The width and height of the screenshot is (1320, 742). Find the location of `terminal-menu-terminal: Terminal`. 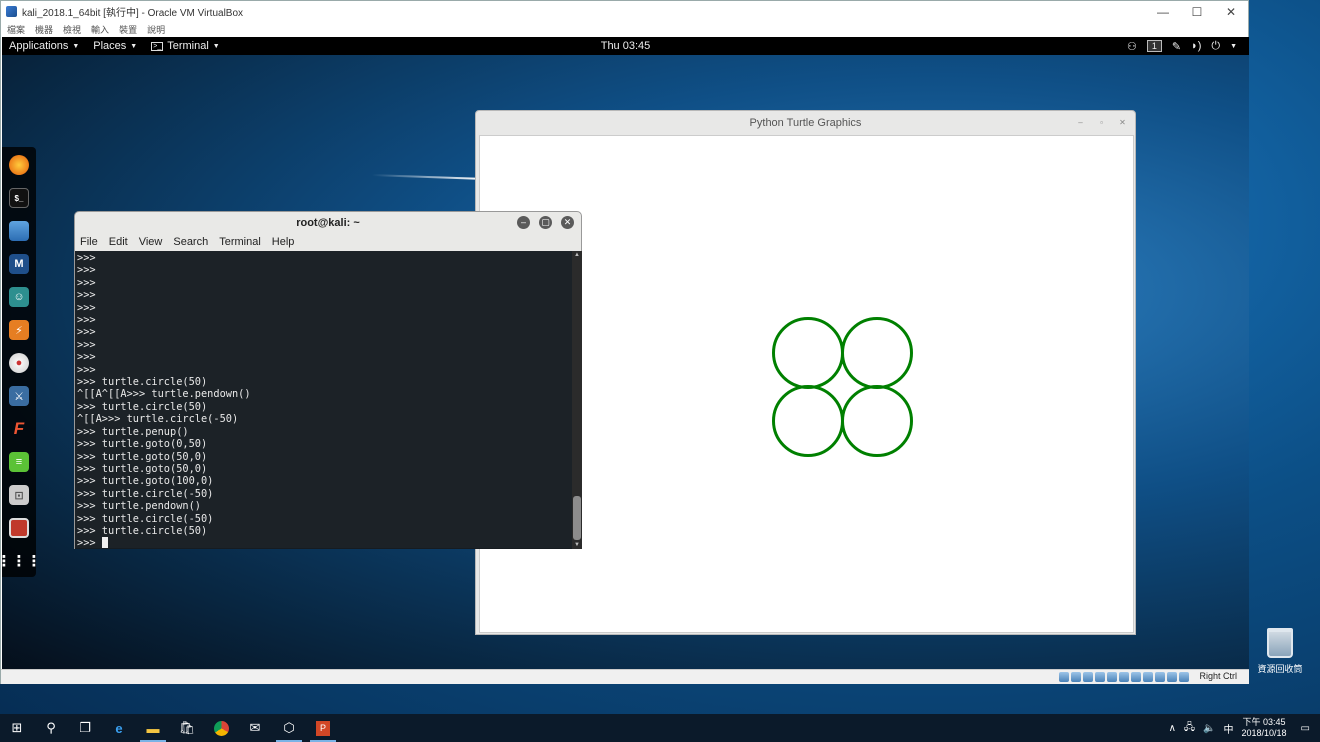

terminal-menu-terminal: Terminal is located at coordinates (240, 242).